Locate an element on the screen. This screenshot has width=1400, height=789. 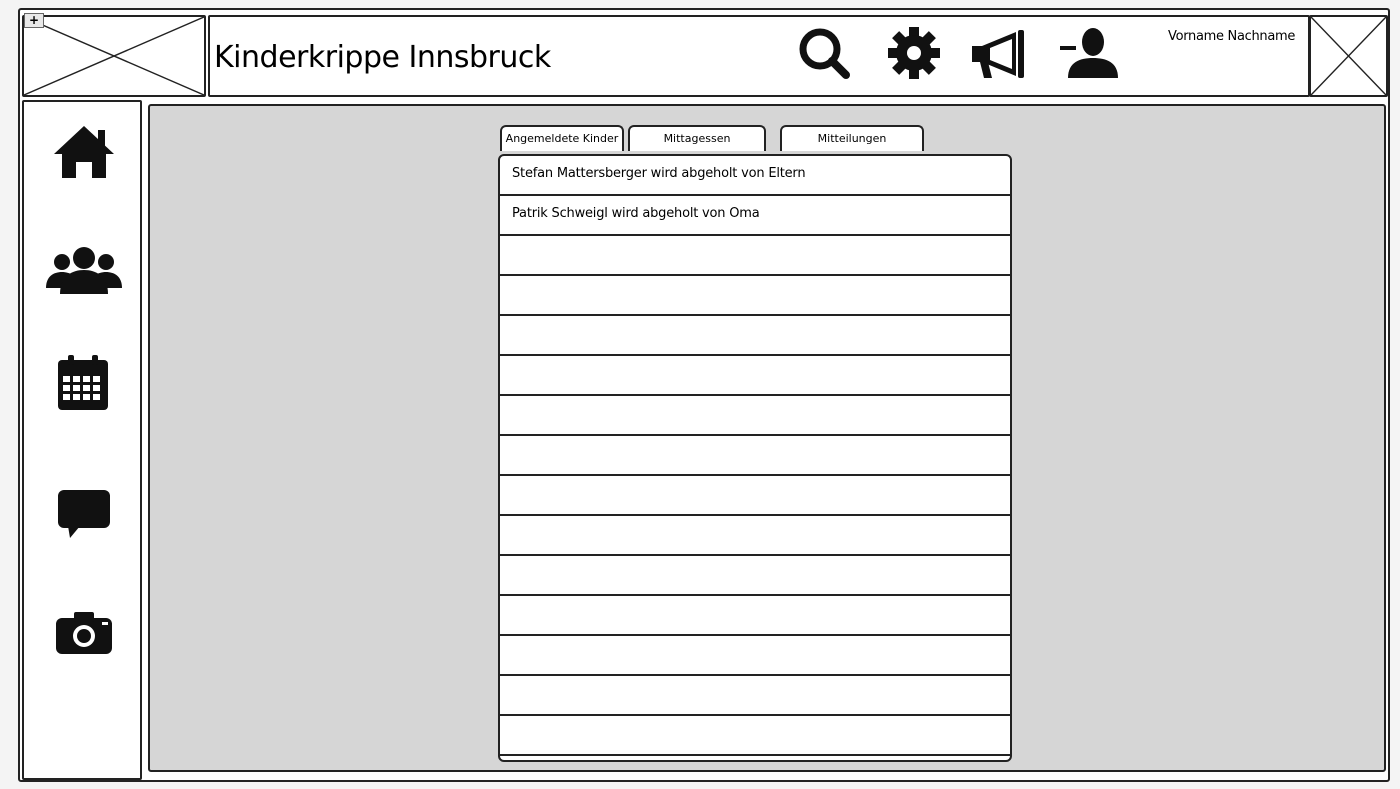
tab-mittagessen: Mittagessen is located at coordinates (697, 138).